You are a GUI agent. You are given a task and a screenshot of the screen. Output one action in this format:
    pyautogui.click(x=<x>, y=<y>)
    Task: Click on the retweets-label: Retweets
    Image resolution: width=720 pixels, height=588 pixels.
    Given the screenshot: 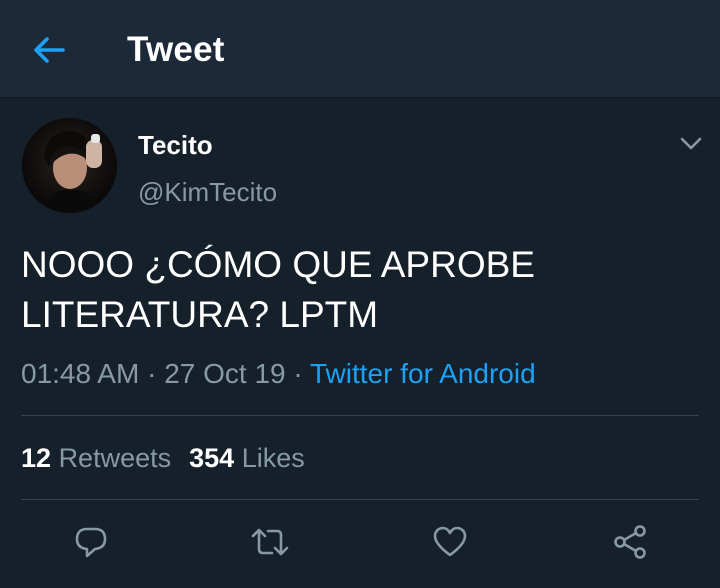 What is the action you would take?
    pyautogui.click(x=115, y=458)
    